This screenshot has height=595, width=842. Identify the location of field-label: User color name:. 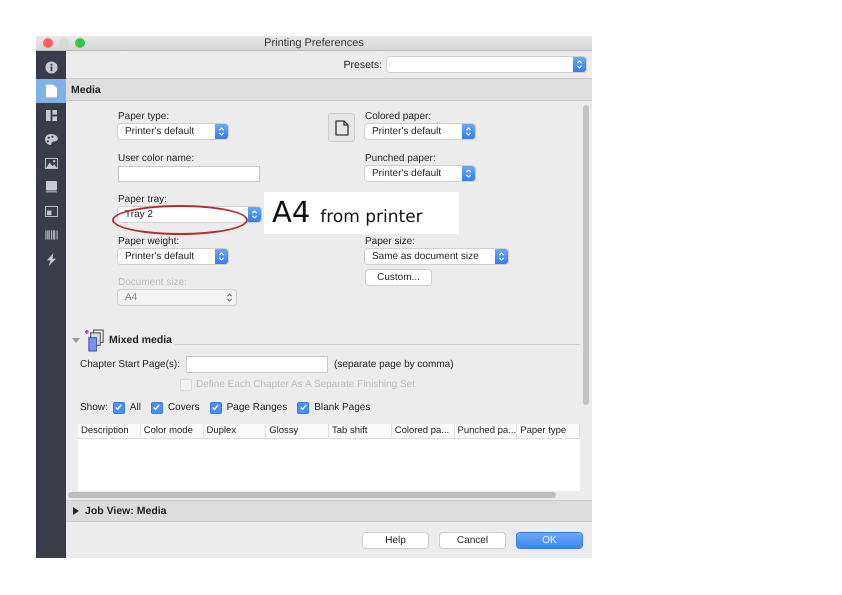
(156, 158).